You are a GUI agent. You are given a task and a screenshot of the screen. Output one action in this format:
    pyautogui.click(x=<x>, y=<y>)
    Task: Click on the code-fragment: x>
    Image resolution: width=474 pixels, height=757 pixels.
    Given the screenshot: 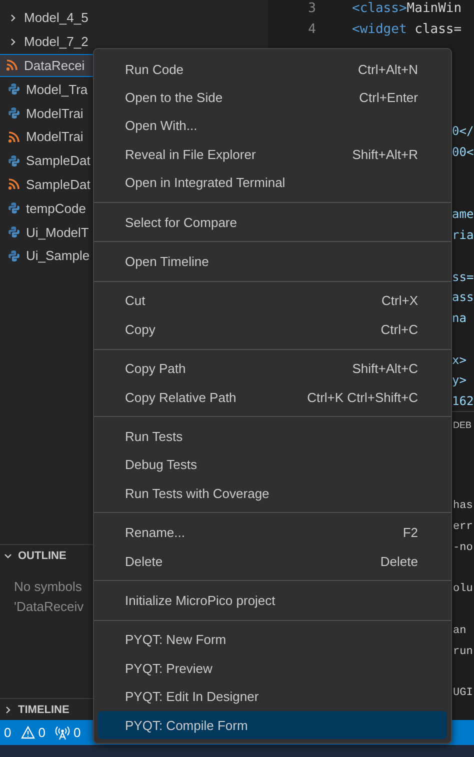 What is the action you would take?
    pyautogui.click(x=459, y=359)
    